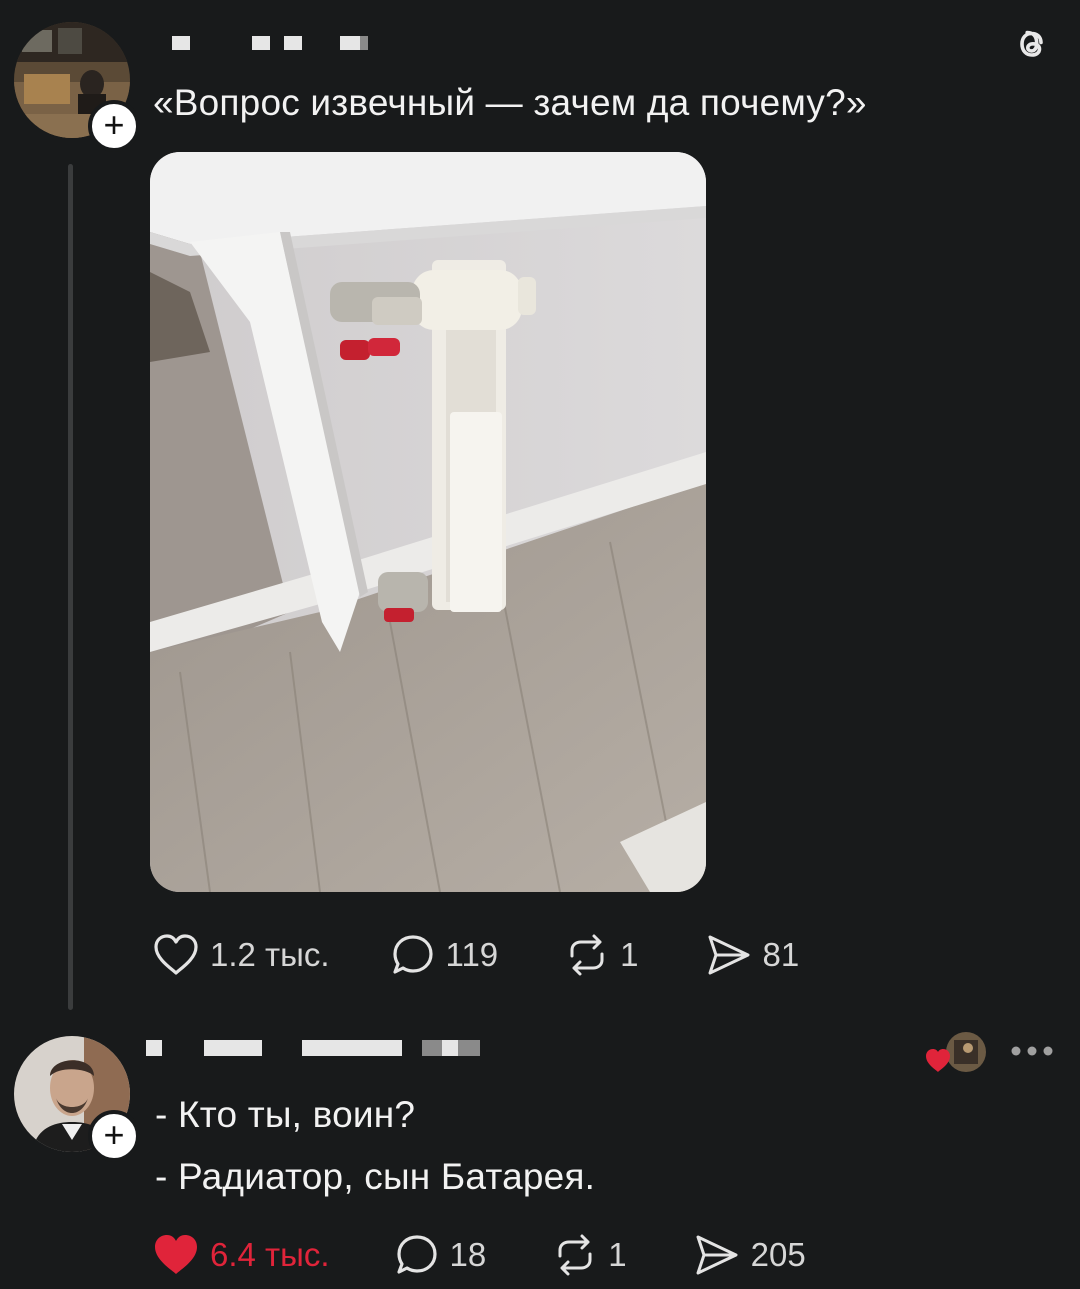  What do you see at coordinates (752, 955) in the screenshot?
I see `post-share-button: 81` at bounding box center [752, 955].